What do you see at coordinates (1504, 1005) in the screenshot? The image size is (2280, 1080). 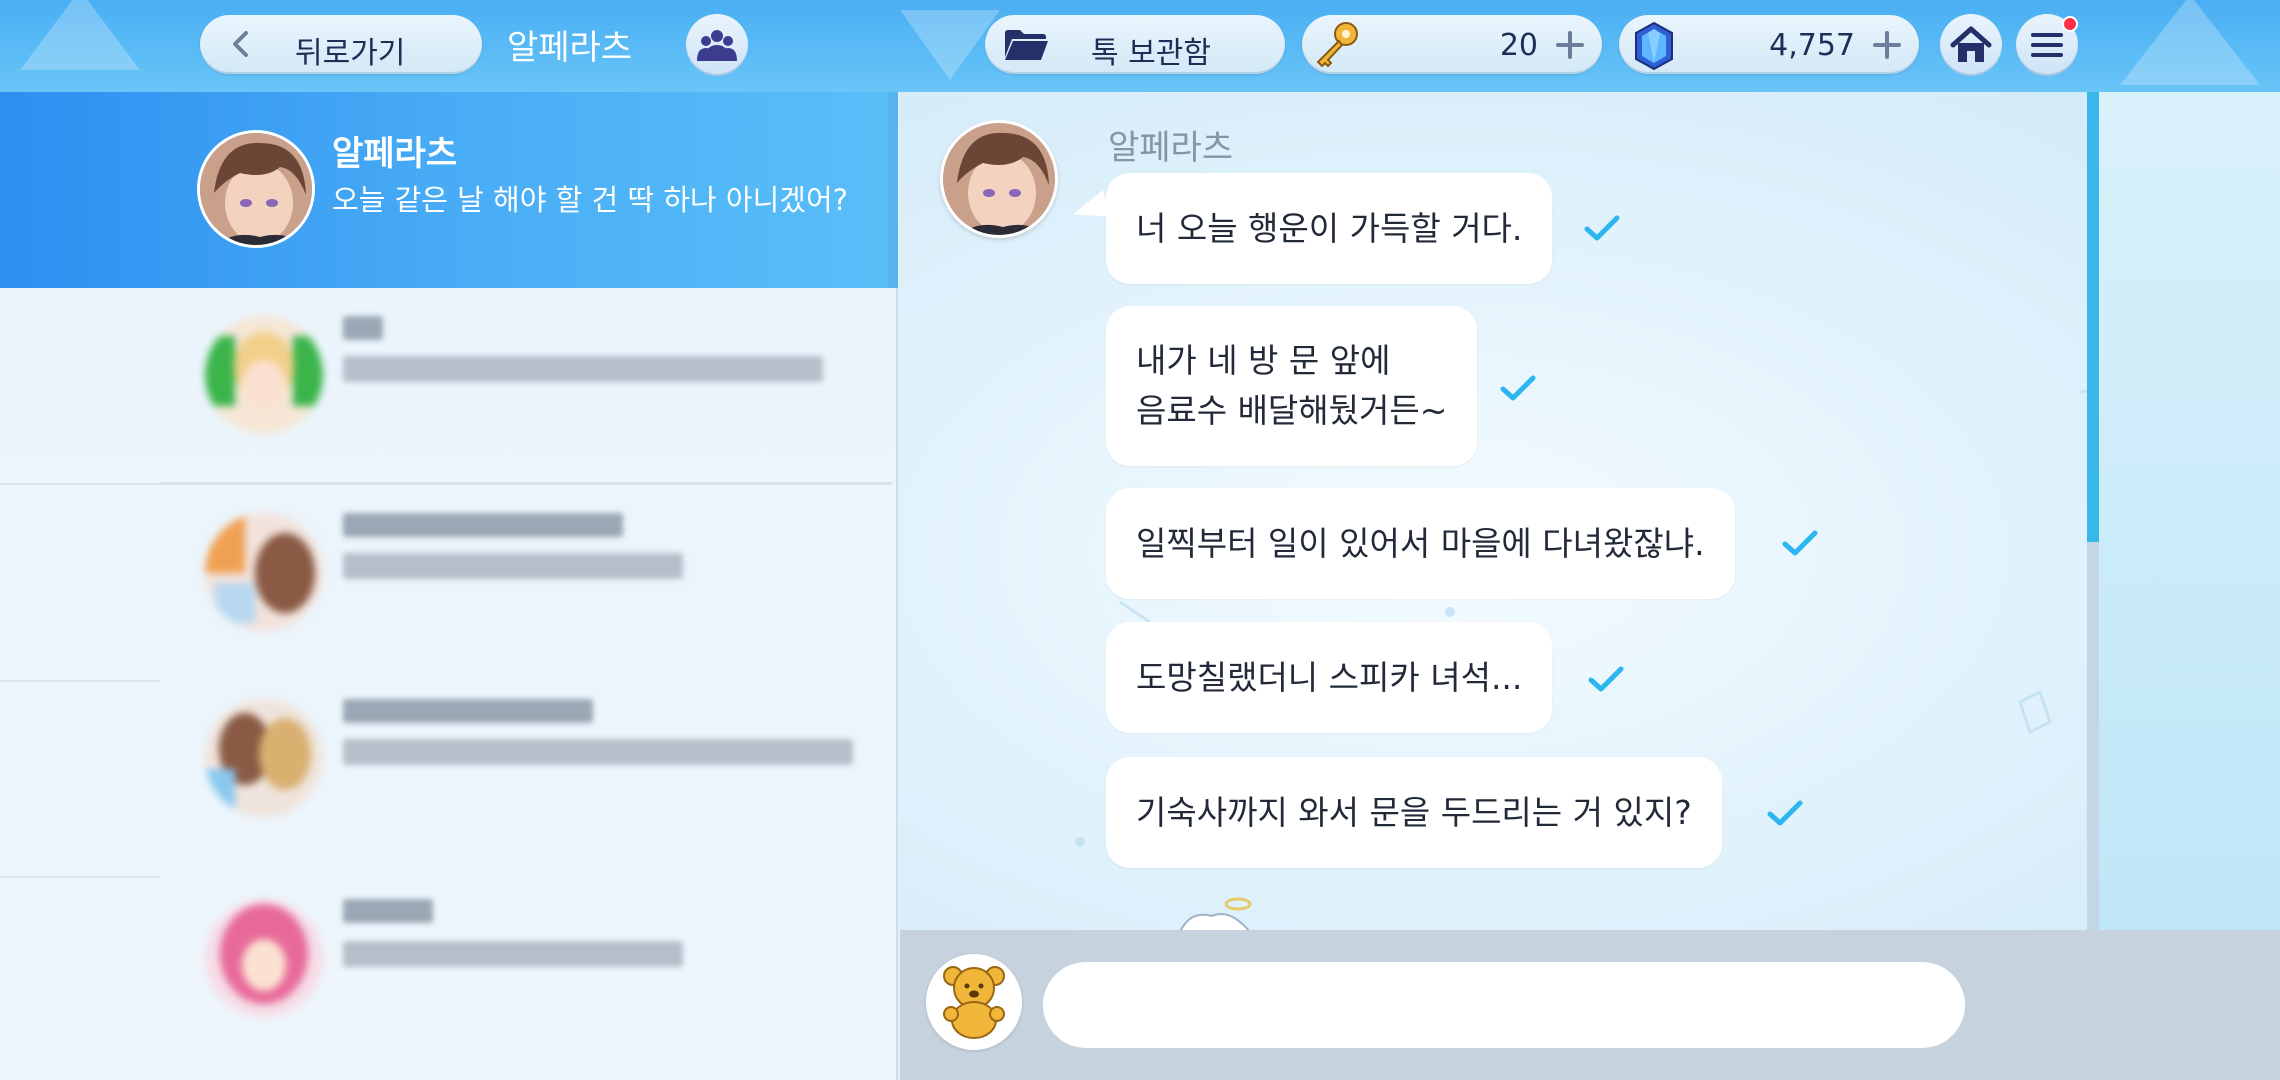 I see `message-input` at bounding box center [1504, 1005].